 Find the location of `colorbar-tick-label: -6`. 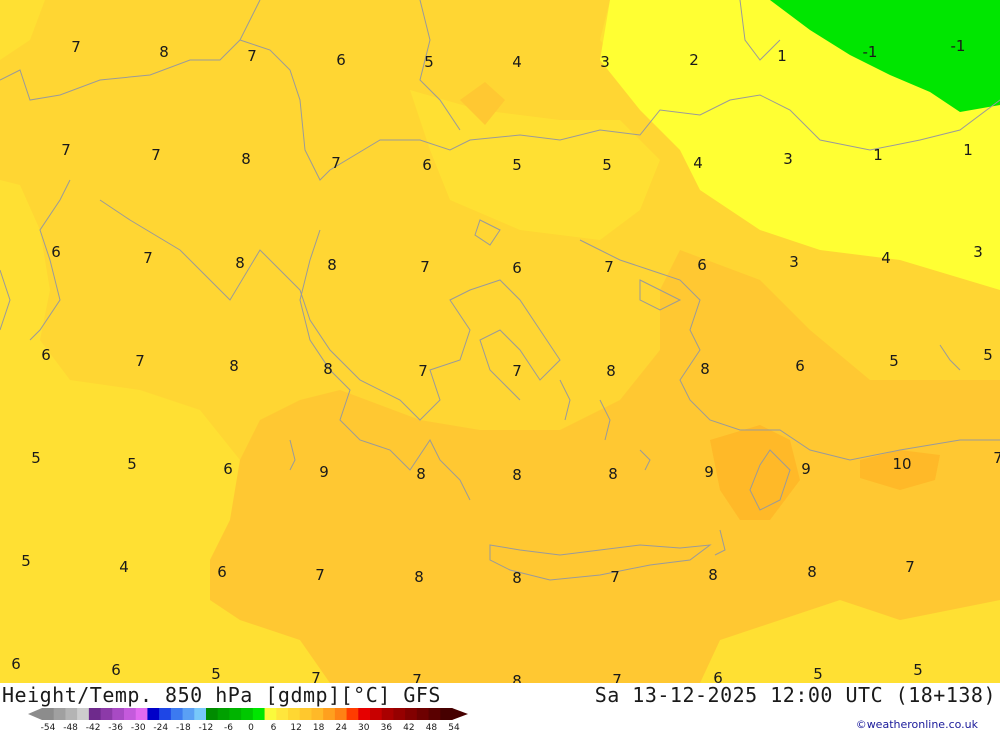

colorbar-tick-label: -6 is located at coordinates (228, 728).